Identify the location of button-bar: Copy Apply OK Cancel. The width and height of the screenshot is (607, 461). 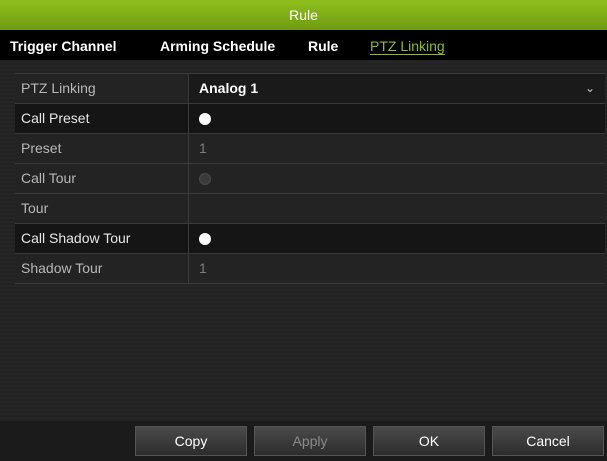
(303, 441).